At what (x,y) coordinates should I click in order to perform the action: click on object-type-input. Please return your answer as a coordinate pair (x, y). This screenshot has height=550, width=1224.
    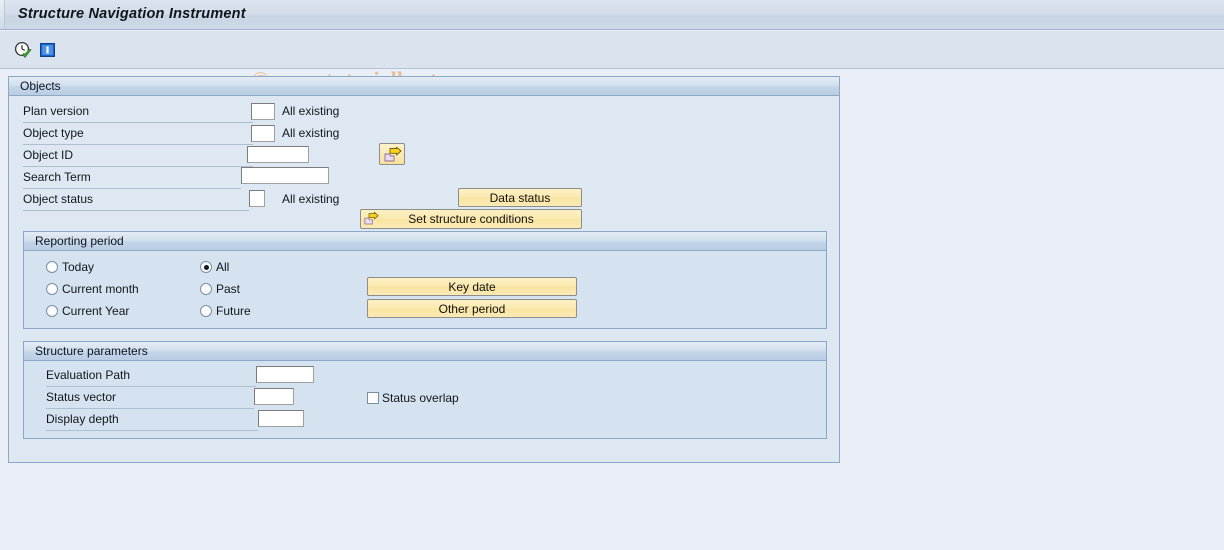
    Looking at the image, I should click on (263, 133).